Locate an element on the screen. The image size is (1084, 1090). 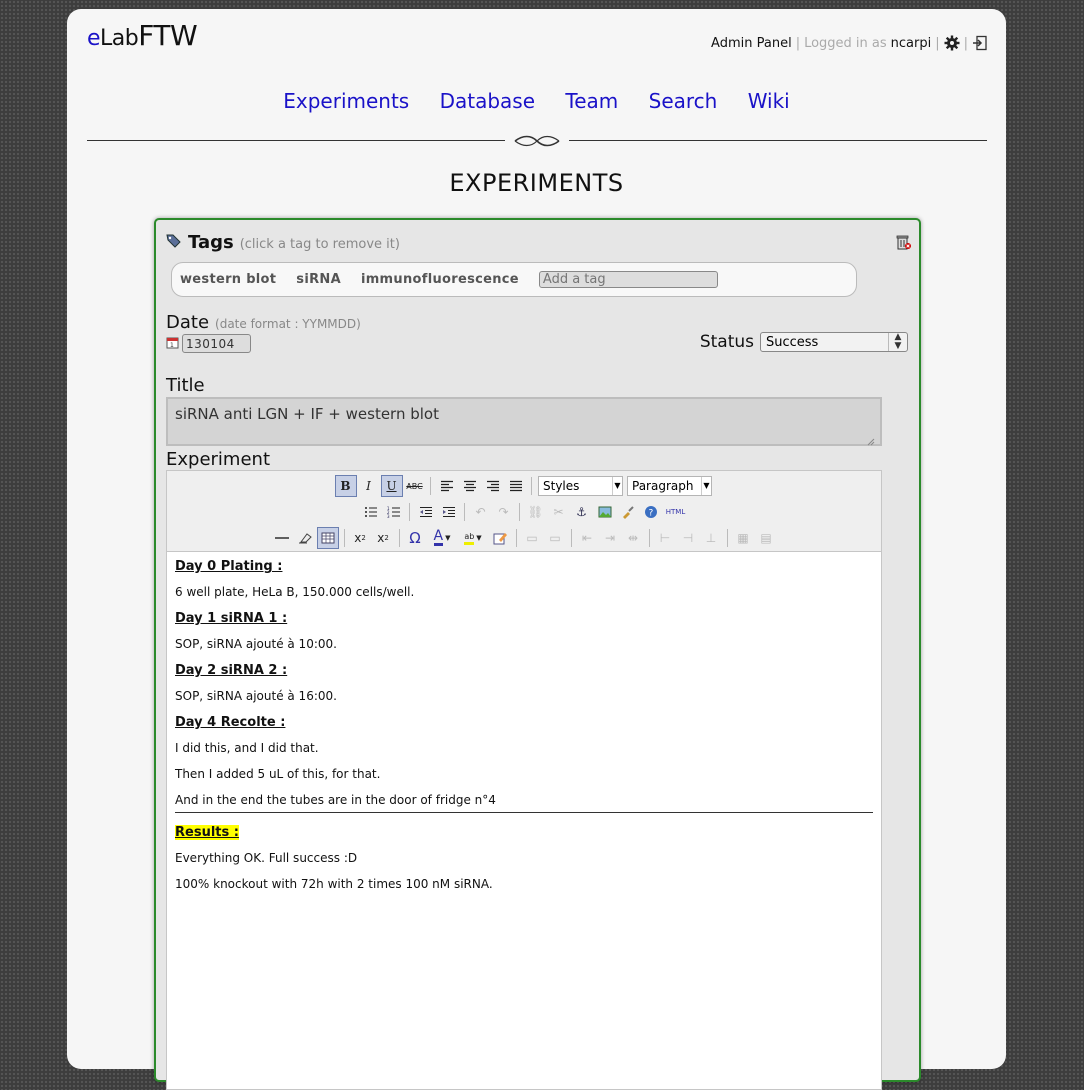
insert-col-before-icon: ⊢ is located at coordinates (665, 538).